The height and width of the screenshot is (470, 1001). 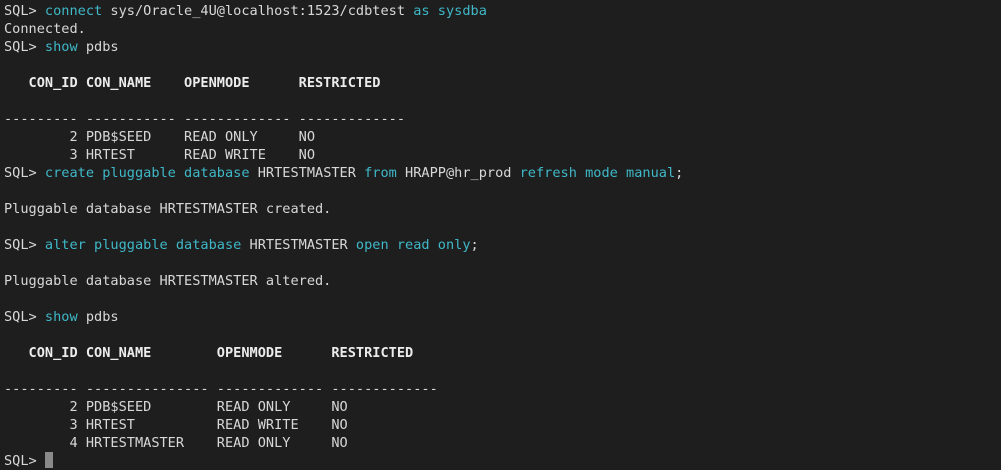 I want to click on output-text: Connected., so click(x=45, y=29).